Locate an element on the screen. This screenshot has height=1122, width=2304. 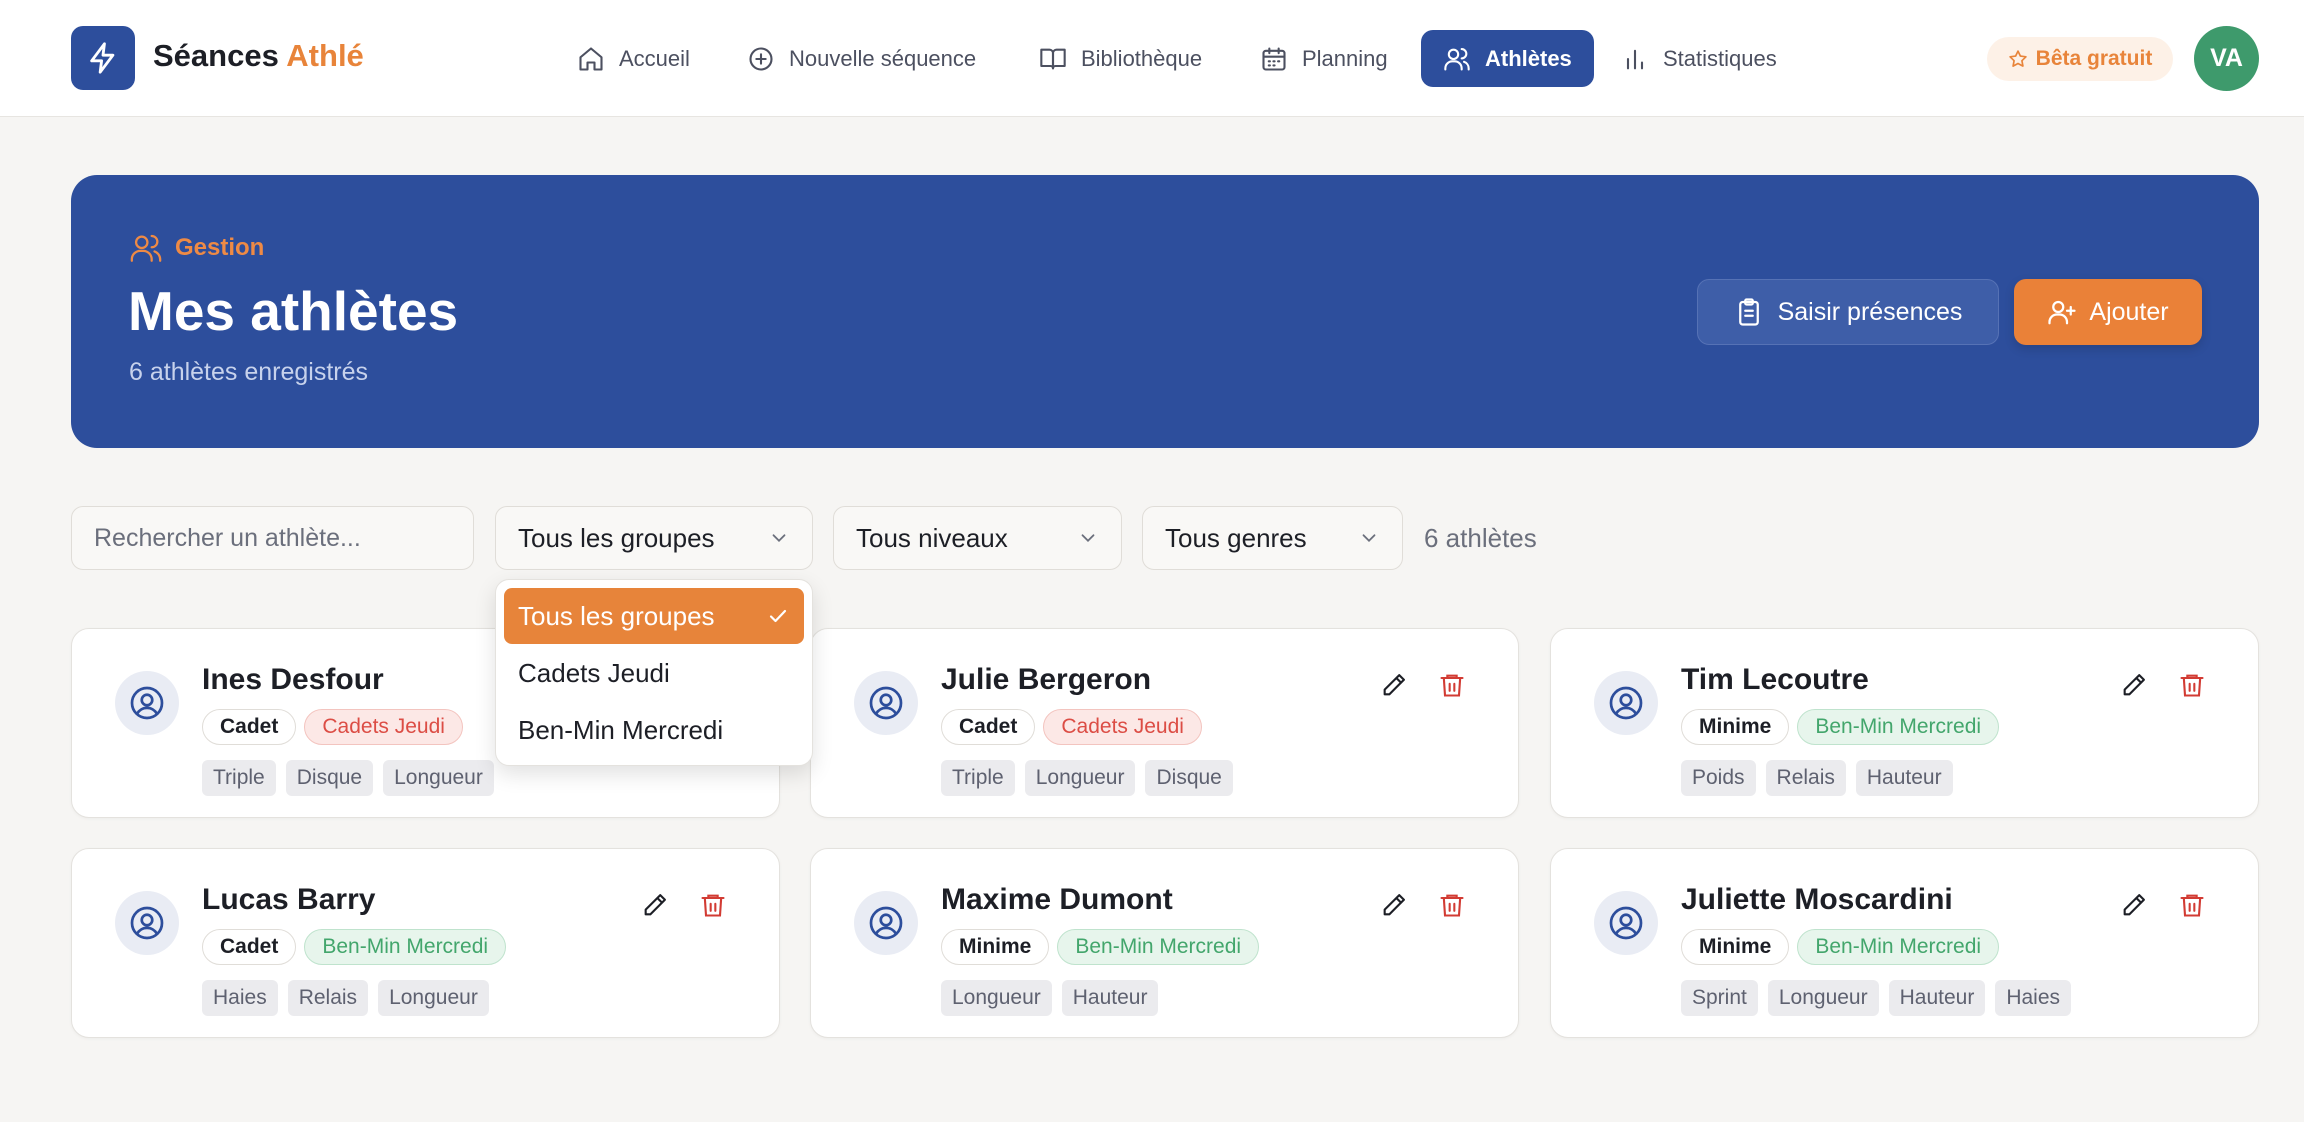
nav-item-athletes: Athlètes is located at coordinates (1507, 58).